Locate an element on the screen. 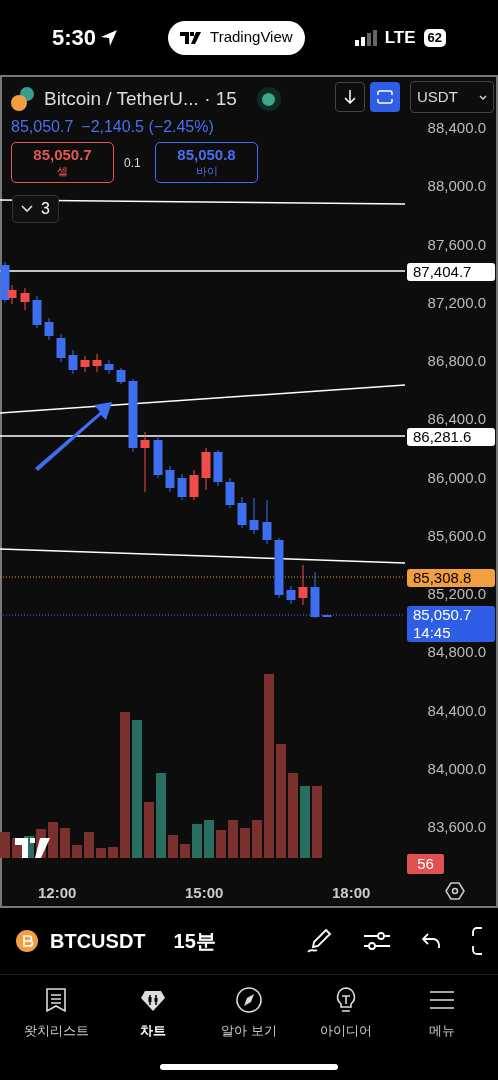  pen-icon is located at coordinates (319, 941).